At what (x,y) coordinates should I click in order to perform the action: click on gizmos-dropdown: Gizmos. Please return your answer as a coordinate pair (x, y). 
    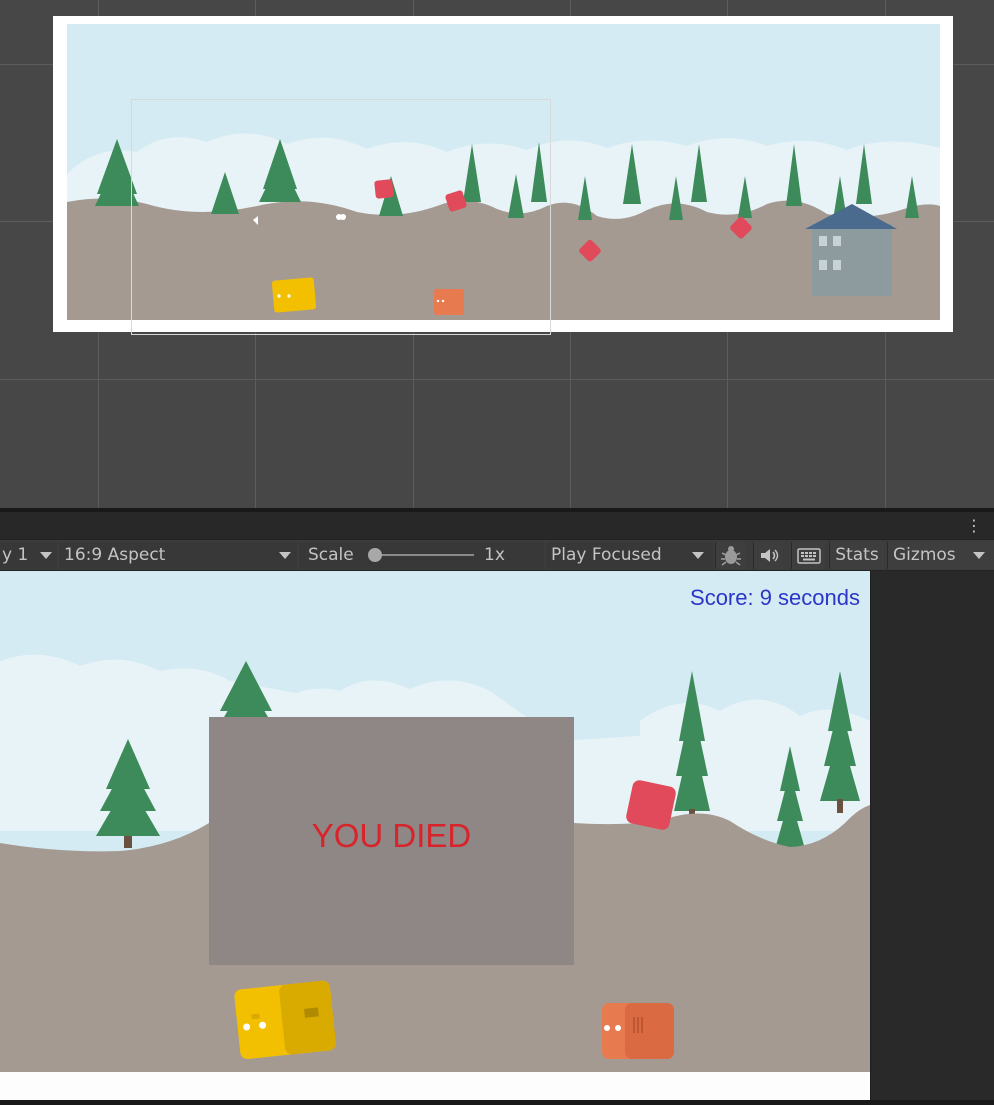
    Looking at the image, I should click on (940, 555).